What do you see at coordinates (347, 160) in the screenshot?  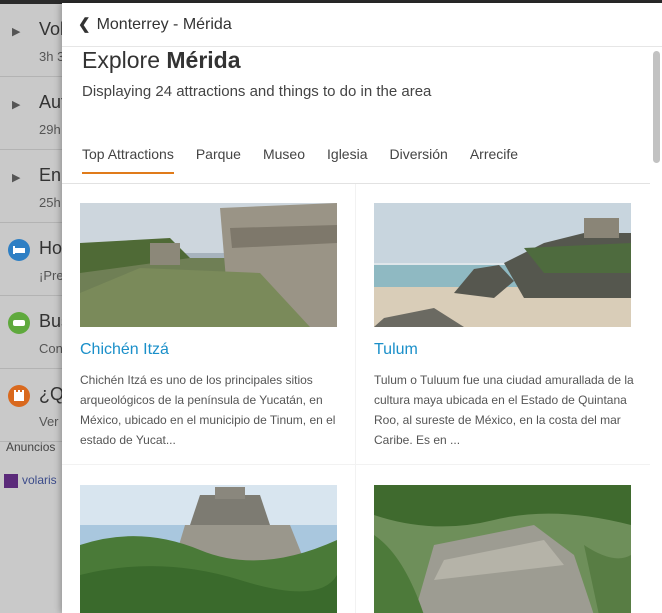 I see `tab-iglesia: Iglesia` at bounding box center [347, 160].